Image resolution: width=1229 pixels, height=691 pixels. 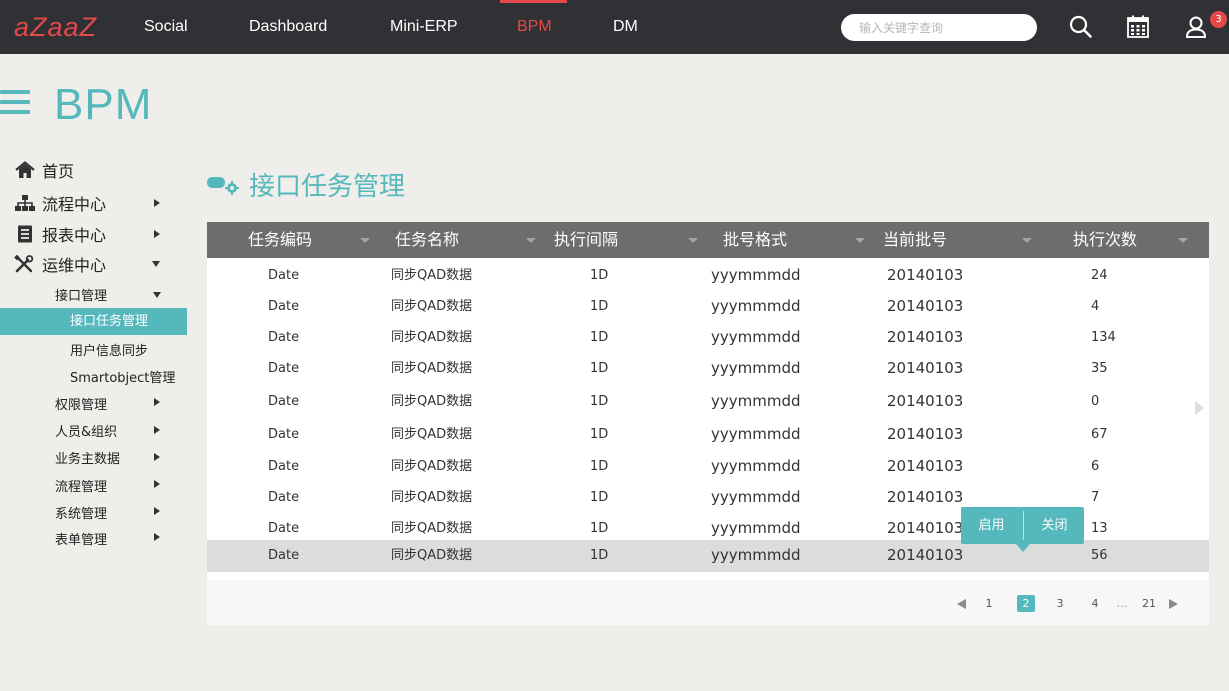 What do you see at coordinates (81, 512) in the screenshot?
I see `sidebar-item-system-mgmt: 系统管理` at bounding box center [81, 512].